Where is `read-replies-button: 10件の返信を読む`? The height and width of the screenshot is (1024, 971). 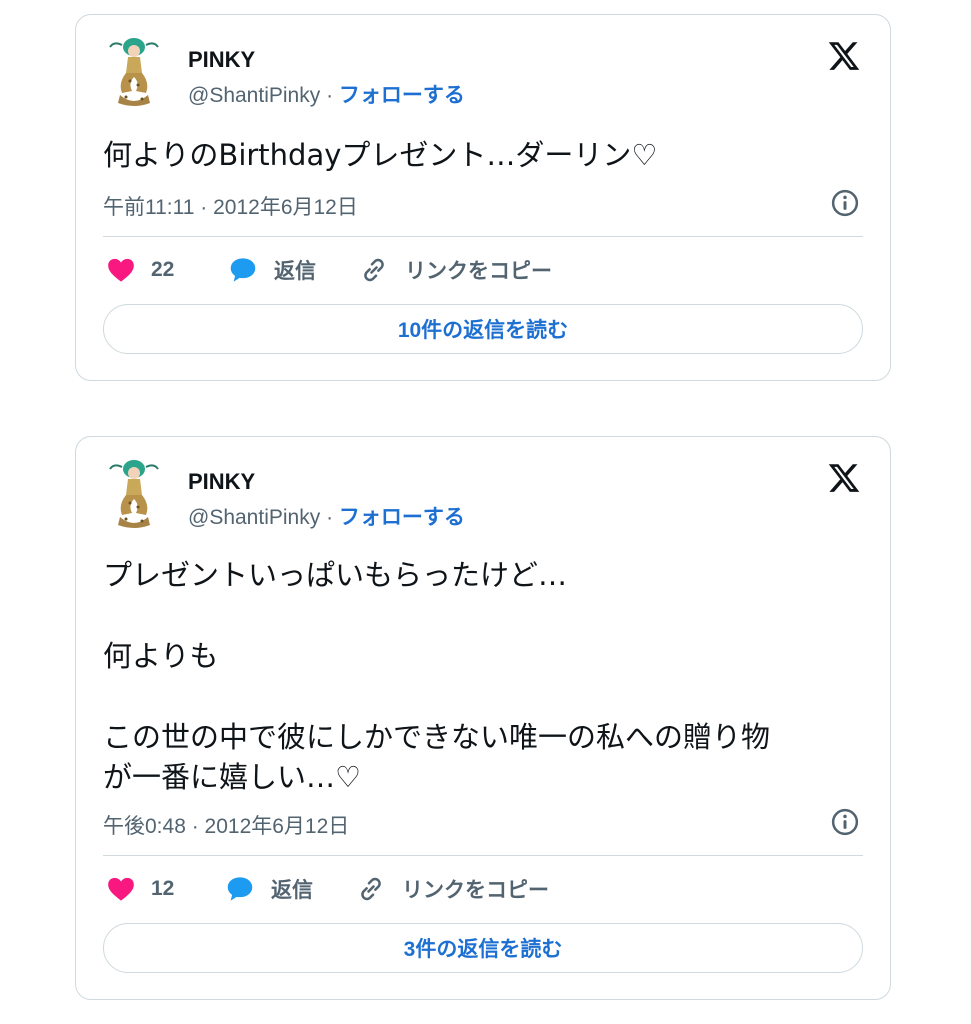 read-replies-button: 10件の返信を読む is located at coordinates (483, 329).